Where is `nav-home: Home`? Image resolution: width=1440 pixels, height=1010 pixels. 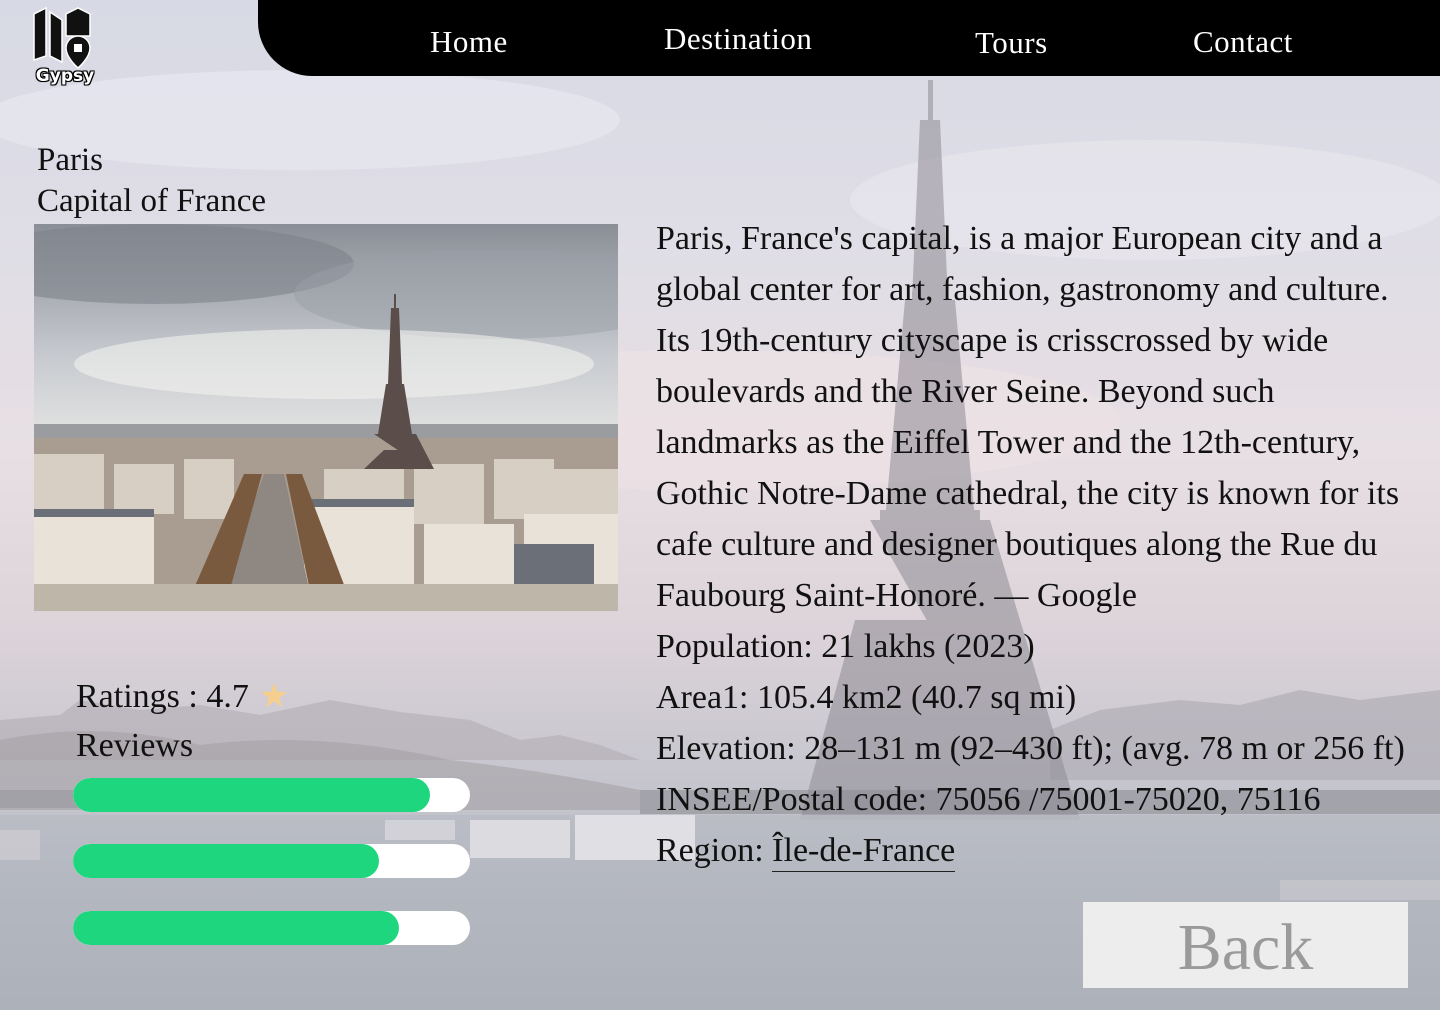 nav-home: Home is located at coordinates (469, 42).